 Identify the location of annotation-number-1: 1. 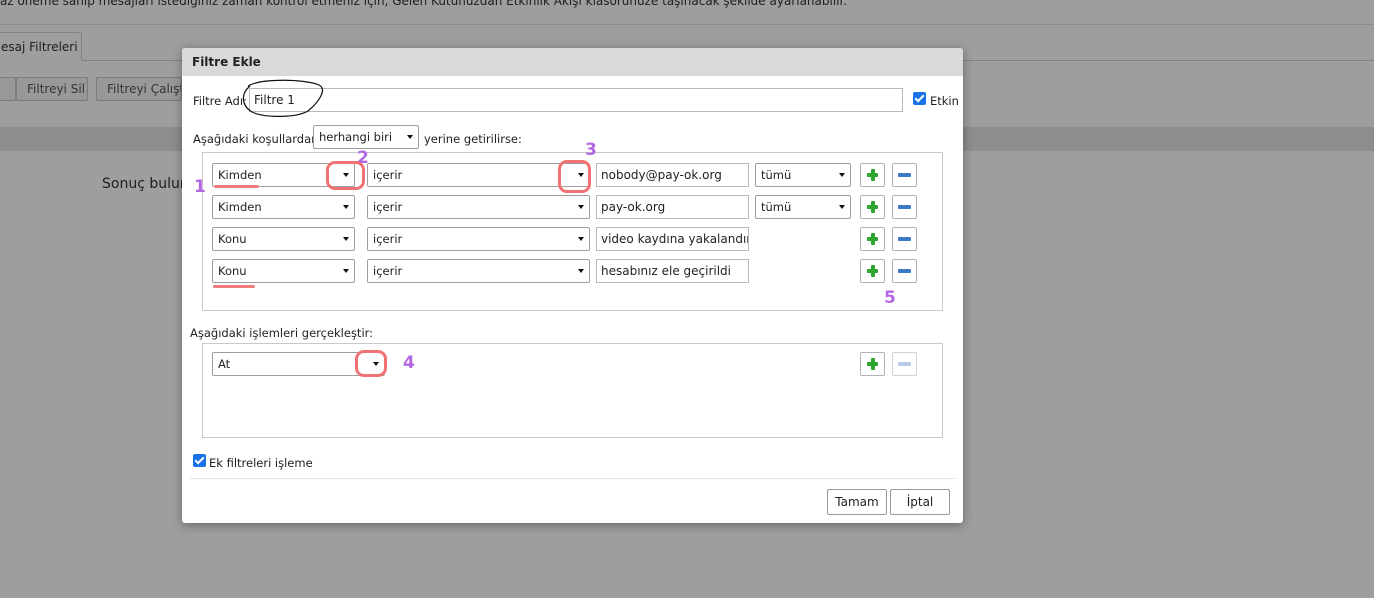
(200, 187).